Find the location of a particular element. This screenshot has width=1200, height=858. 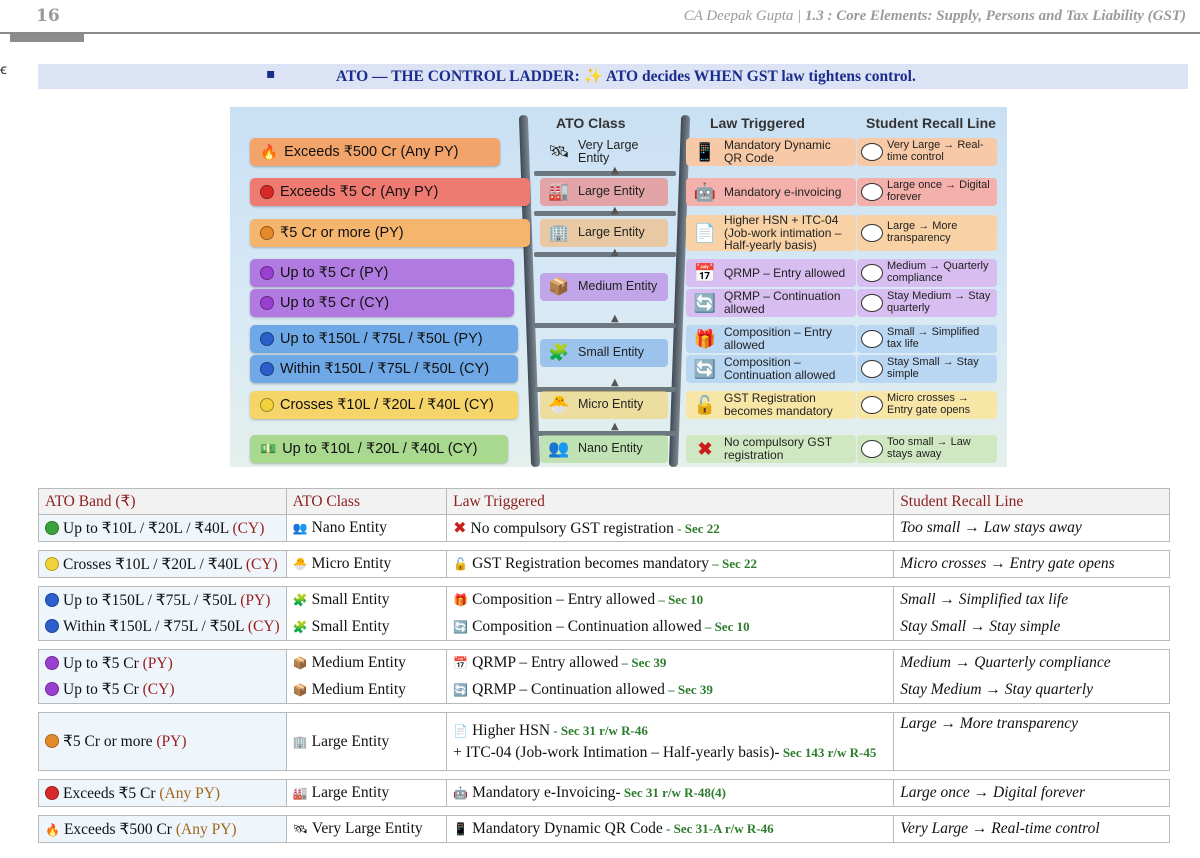

band-pill: Up to ₹5 Cr (CY) is located at coordinates (382, 303).